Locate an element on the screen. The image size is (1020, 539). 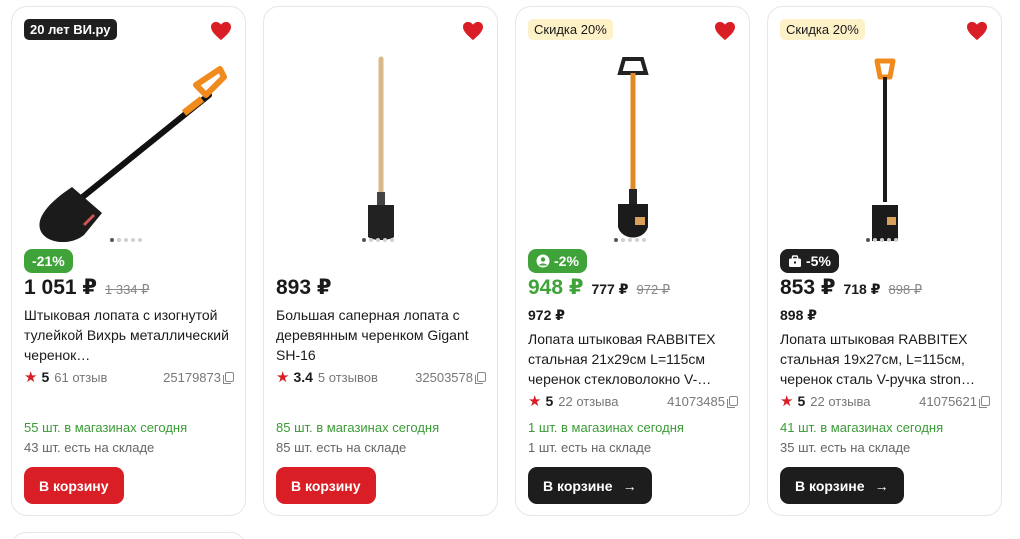
regular-price: 898 ₽ is located at coordinates (798, 315).